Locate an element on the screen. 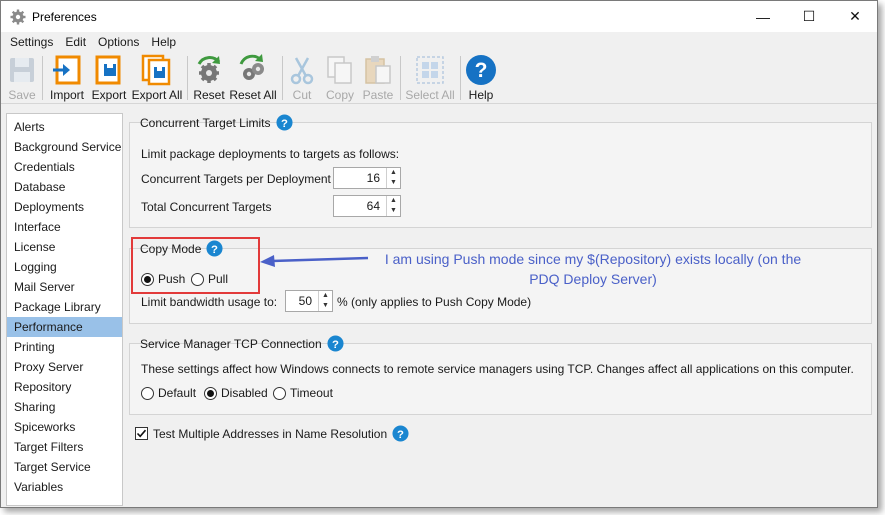 This screenshot has height=515, width=885. reset-button: Reset is located at coordinates (209, 78).